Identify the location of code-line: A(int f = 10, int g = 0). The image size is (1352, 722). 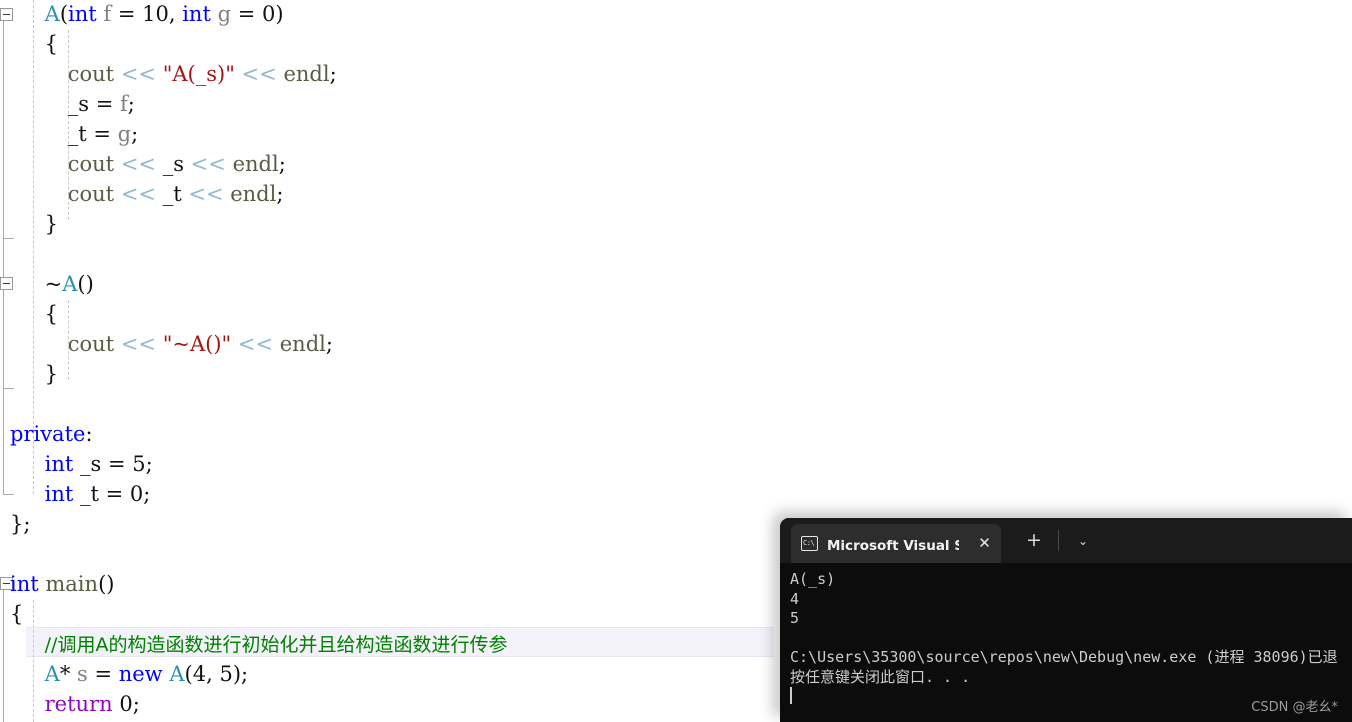
(676, 14).